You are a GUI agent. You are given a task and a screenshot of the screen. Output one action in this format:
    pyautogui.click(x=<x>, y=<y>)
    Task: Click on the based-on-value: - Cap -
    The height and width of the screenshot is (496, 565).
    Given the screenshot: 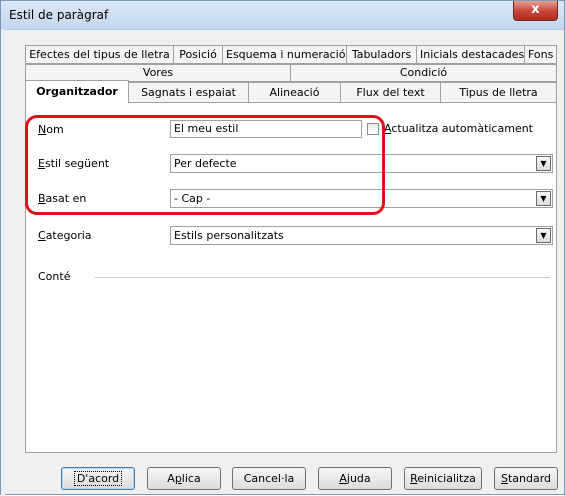 What is the action you would take?
    pyautogui.click(x=192, y=198)
    